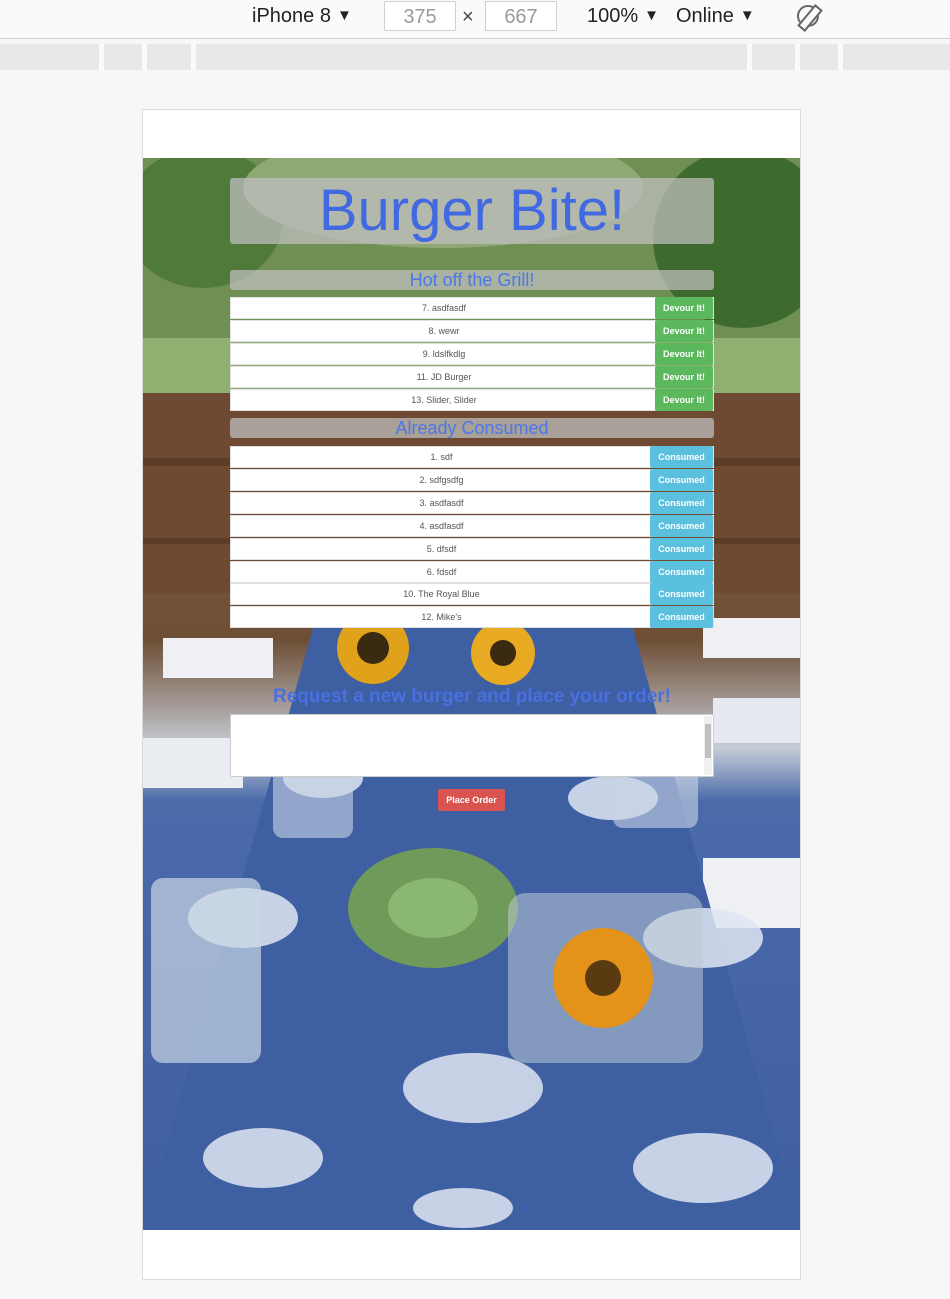 The height and width of the screenshot is (1299, 950). What do you see at coordinates (472, 525) in the screenshot?
I see `eaten-burger-row: 4. asdfasdf Consumed` at bounding box center [472, 525].